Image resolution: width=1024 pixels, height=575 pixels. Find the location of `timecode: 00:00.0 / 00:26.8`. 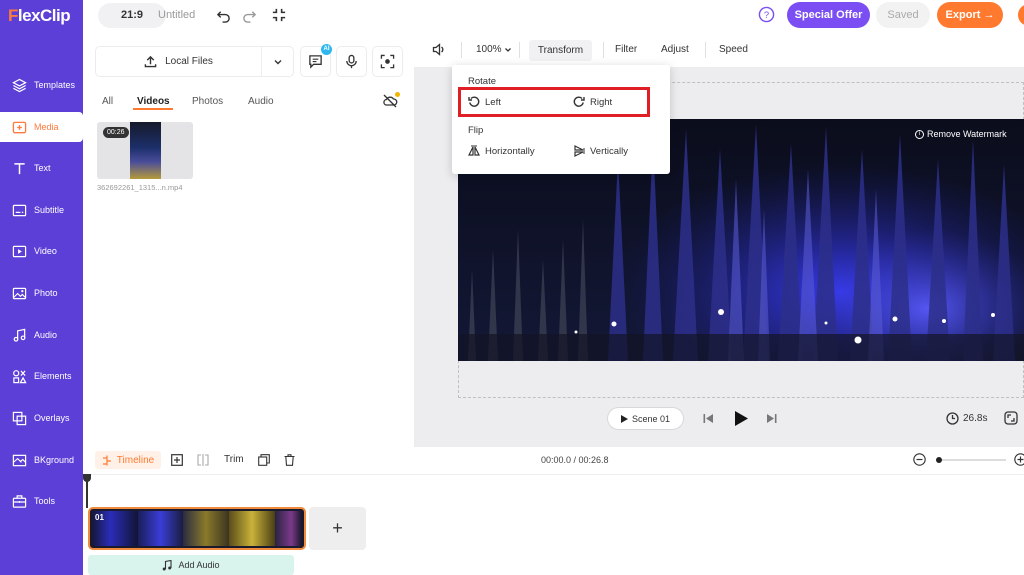

timecode: 00:00.0 / 00:26.8 is located at coordinates (575, 460).